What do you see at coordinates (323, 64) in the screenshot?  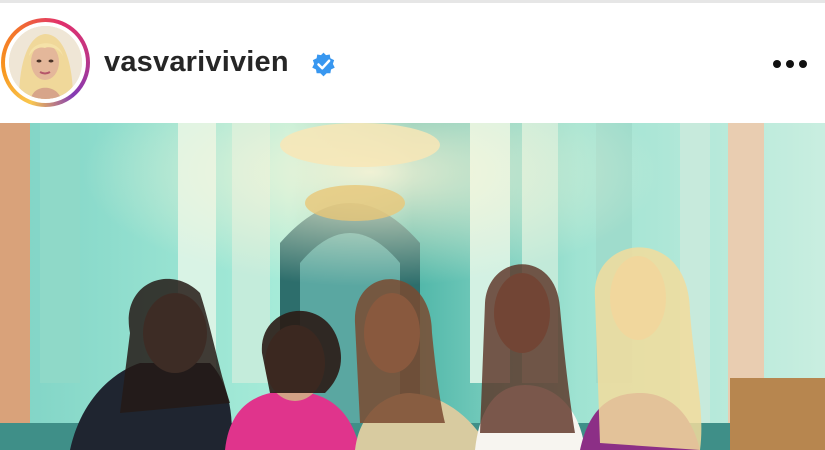 I see `verified-badge-icon` at bounding box center [323, 64].